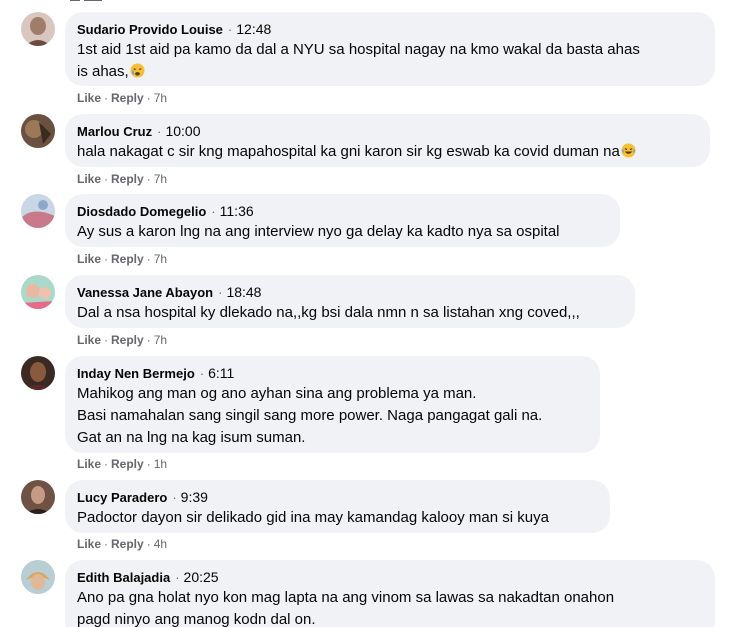 The image size is (750, 627). I want to click on comment-text-line: pagd ninyo ang manog kodn dal on., so click(196, 619).